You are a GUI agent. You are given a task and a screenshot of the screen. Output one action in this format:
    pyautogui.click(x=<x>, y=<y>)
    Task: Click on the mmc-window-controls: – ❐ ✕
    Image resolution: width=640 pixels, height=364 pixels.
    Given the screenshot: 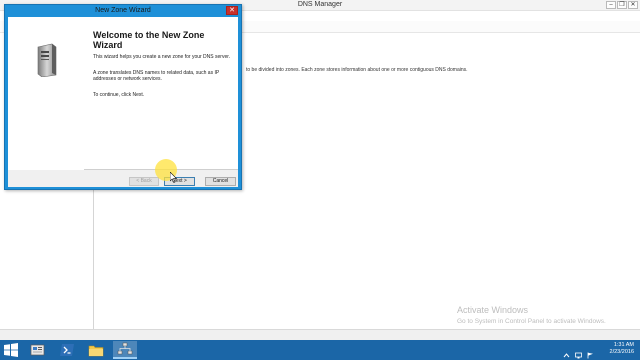 What is the action you would take?
    pyautogui.click(x=622, y=5)
    